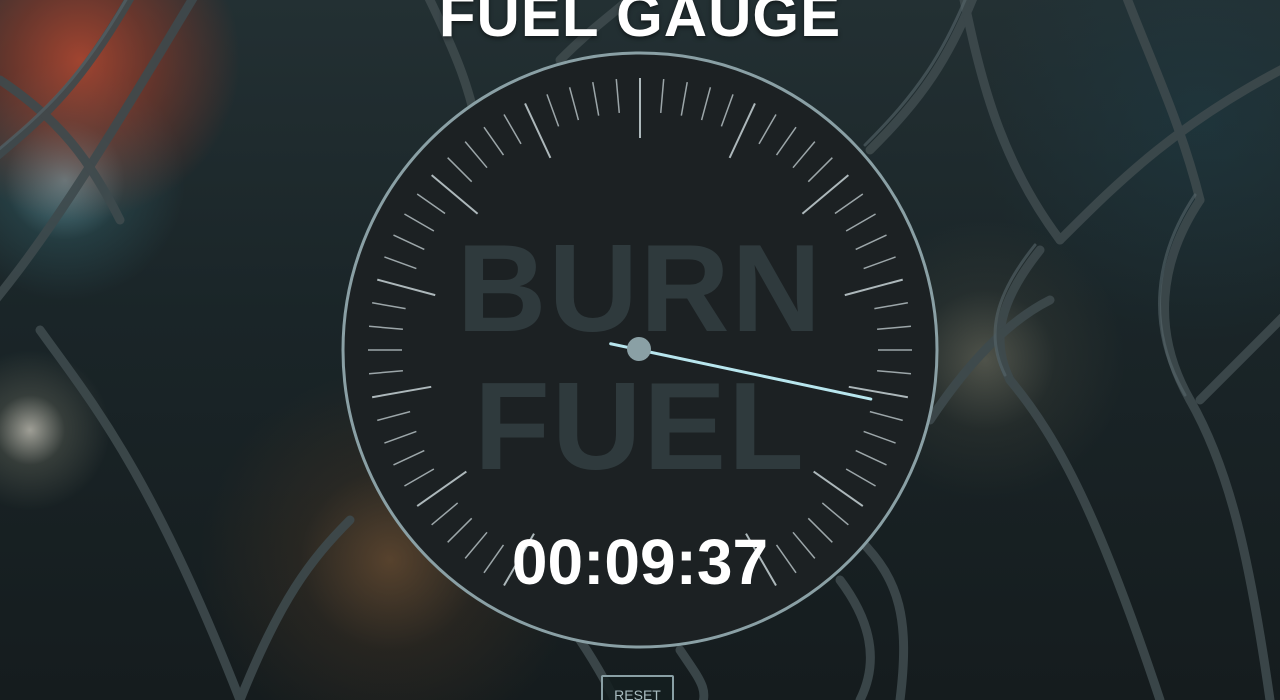 The image size is (1280, 700). What do you see at coordinates (640, 24) in the screenshot?
I see `page-title: FUEL GAUGE` at bounding box center [640, 24].